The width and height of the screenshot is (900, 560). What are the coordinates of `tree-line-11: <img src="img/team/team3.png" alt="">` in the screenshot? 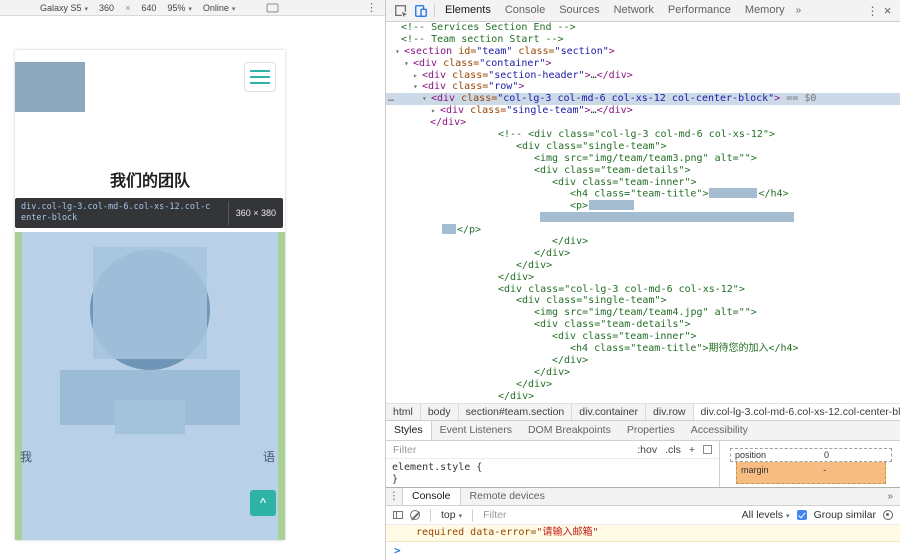 It's located at (643, 159).